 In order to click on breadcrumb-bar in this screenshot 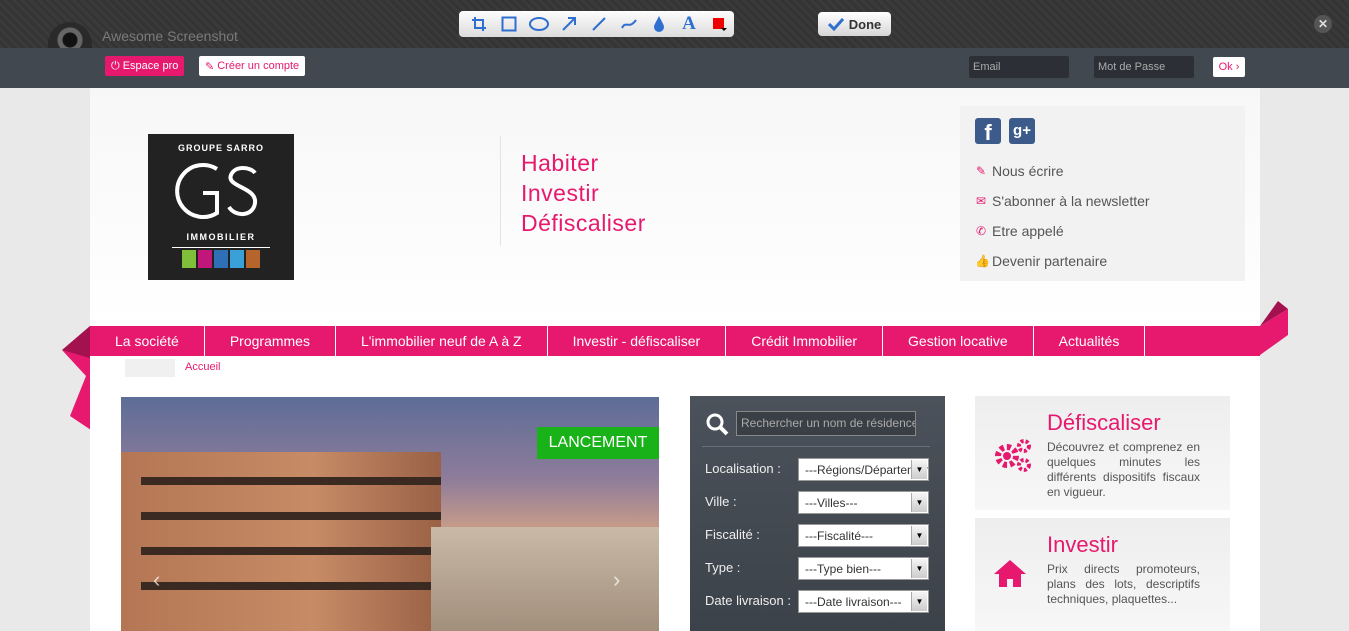, I will do `click(150, 368)`.